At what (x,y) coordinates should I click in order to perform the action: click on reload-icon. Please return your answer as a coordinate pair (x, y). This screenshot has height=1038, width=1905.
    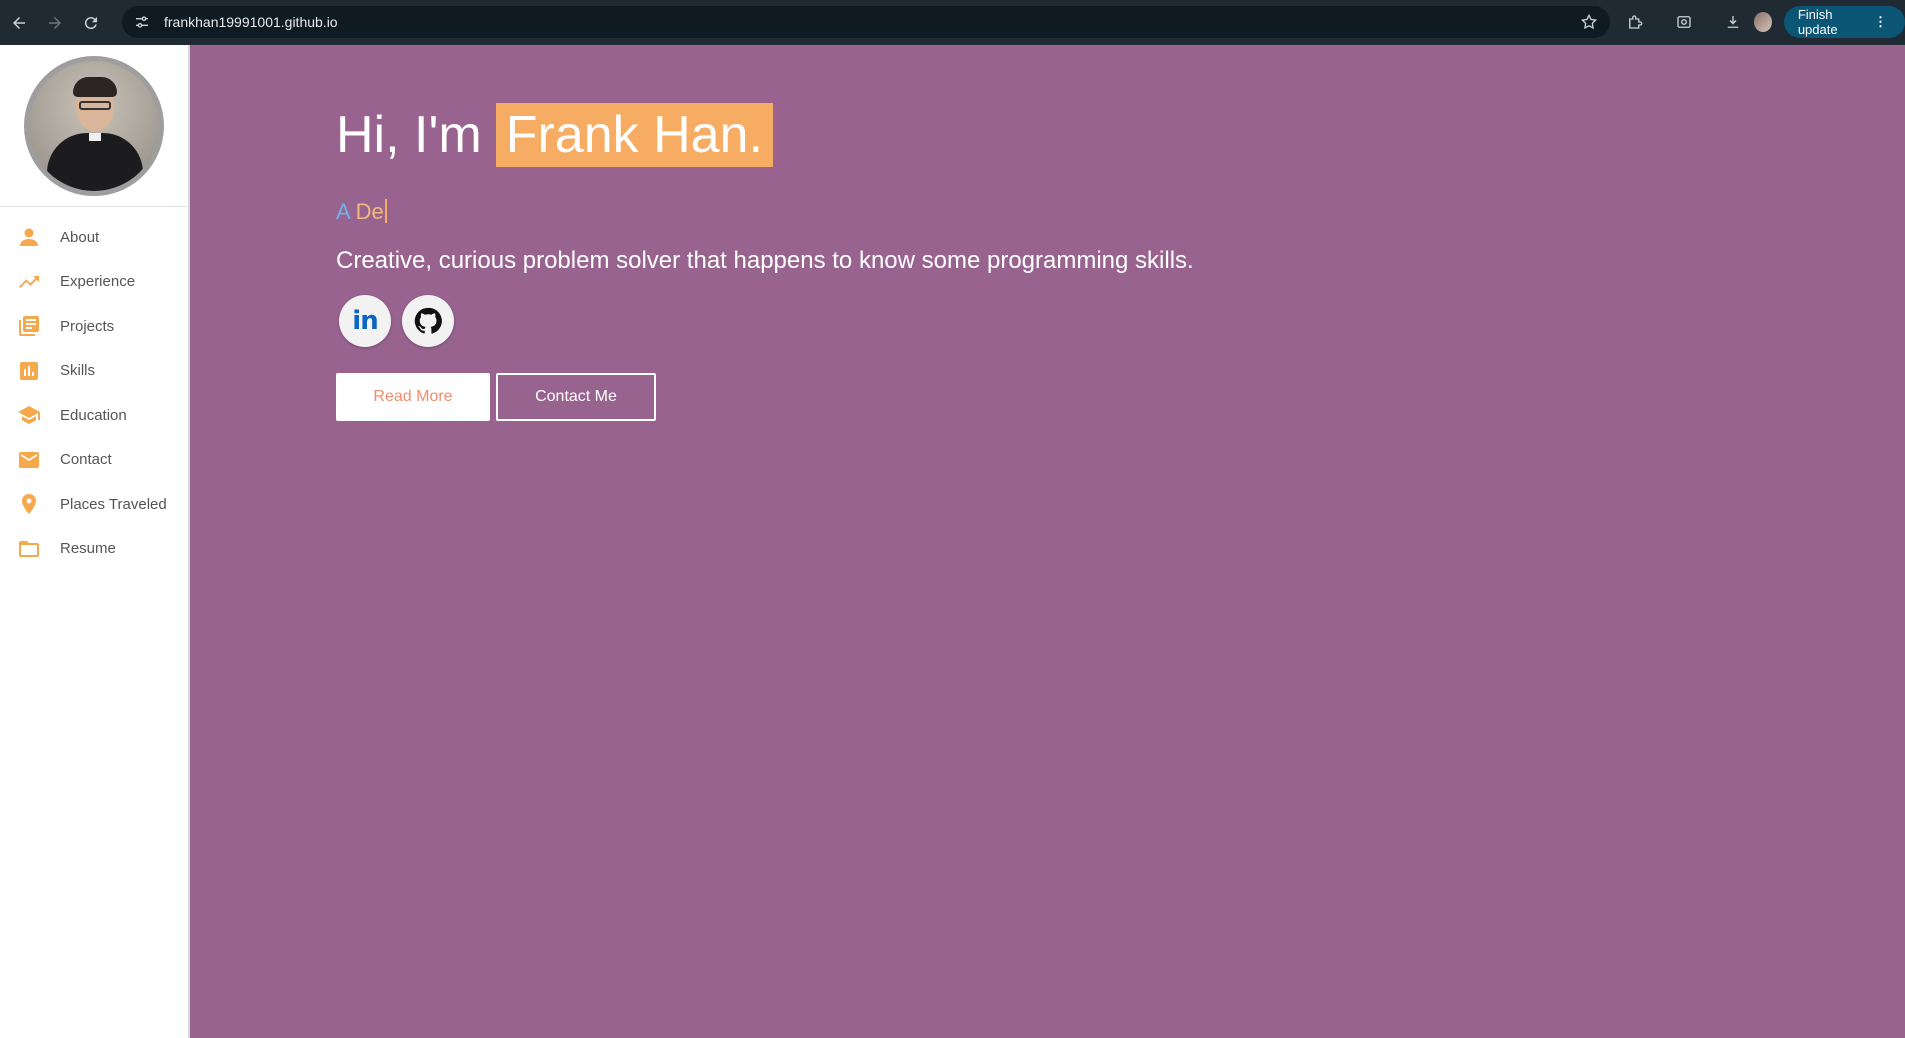
    Looking at the image, I should click on (90, 22).